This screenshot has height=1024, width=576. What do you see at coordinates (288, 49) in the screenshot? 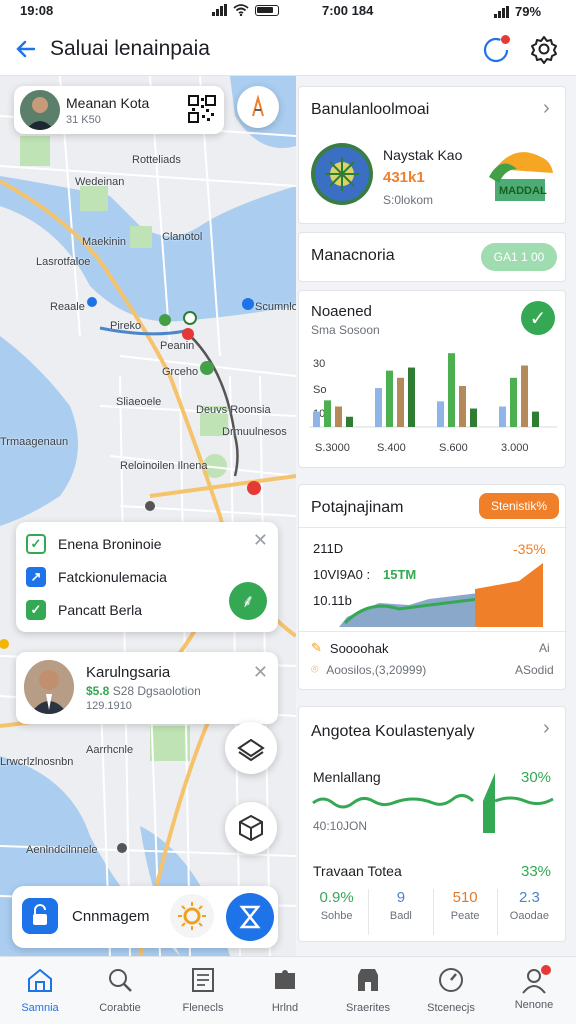
I see `app-header: Saluai lenainpaia` at bounding box center [288, 49].